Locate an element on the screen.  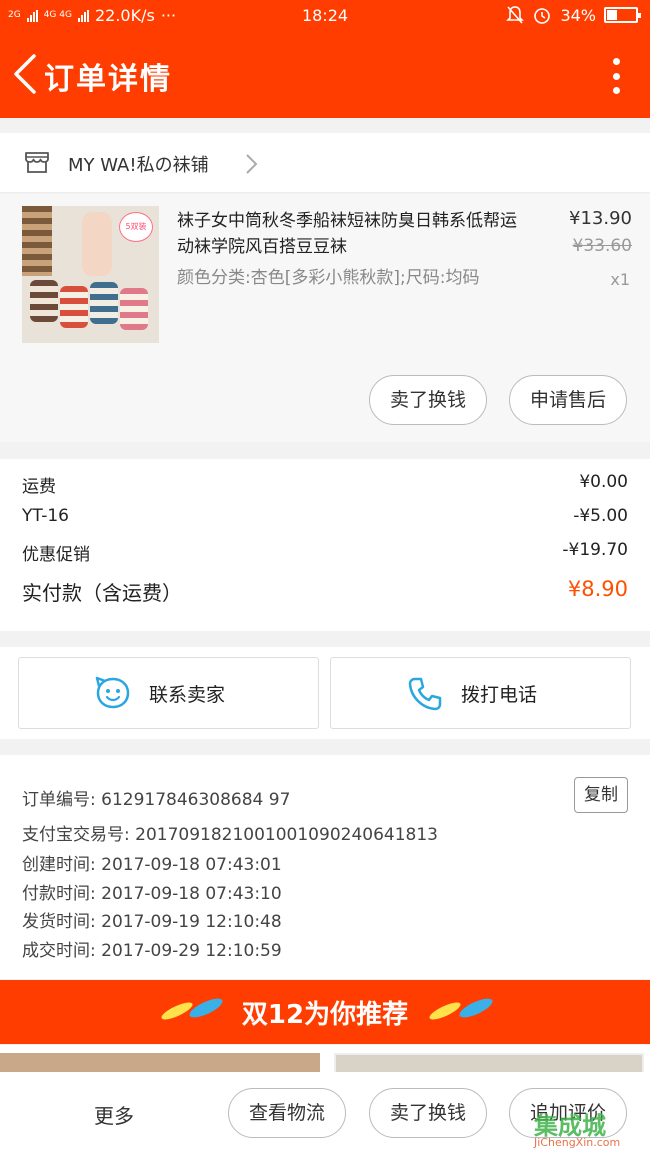
copy-button: 复制 is located at coordinates (601, 795).